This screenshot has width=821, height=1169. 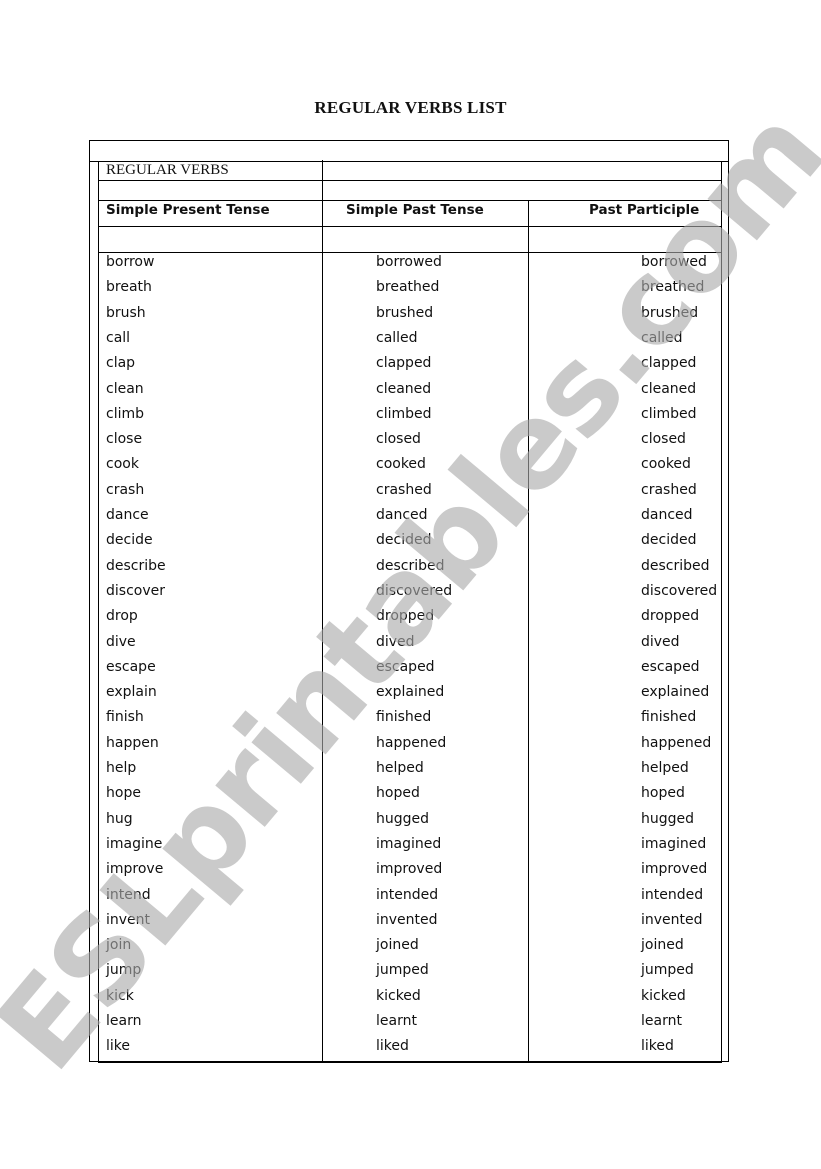 I want to click on table-row: clean cleaned cleaned, so click(x=410, y=393).